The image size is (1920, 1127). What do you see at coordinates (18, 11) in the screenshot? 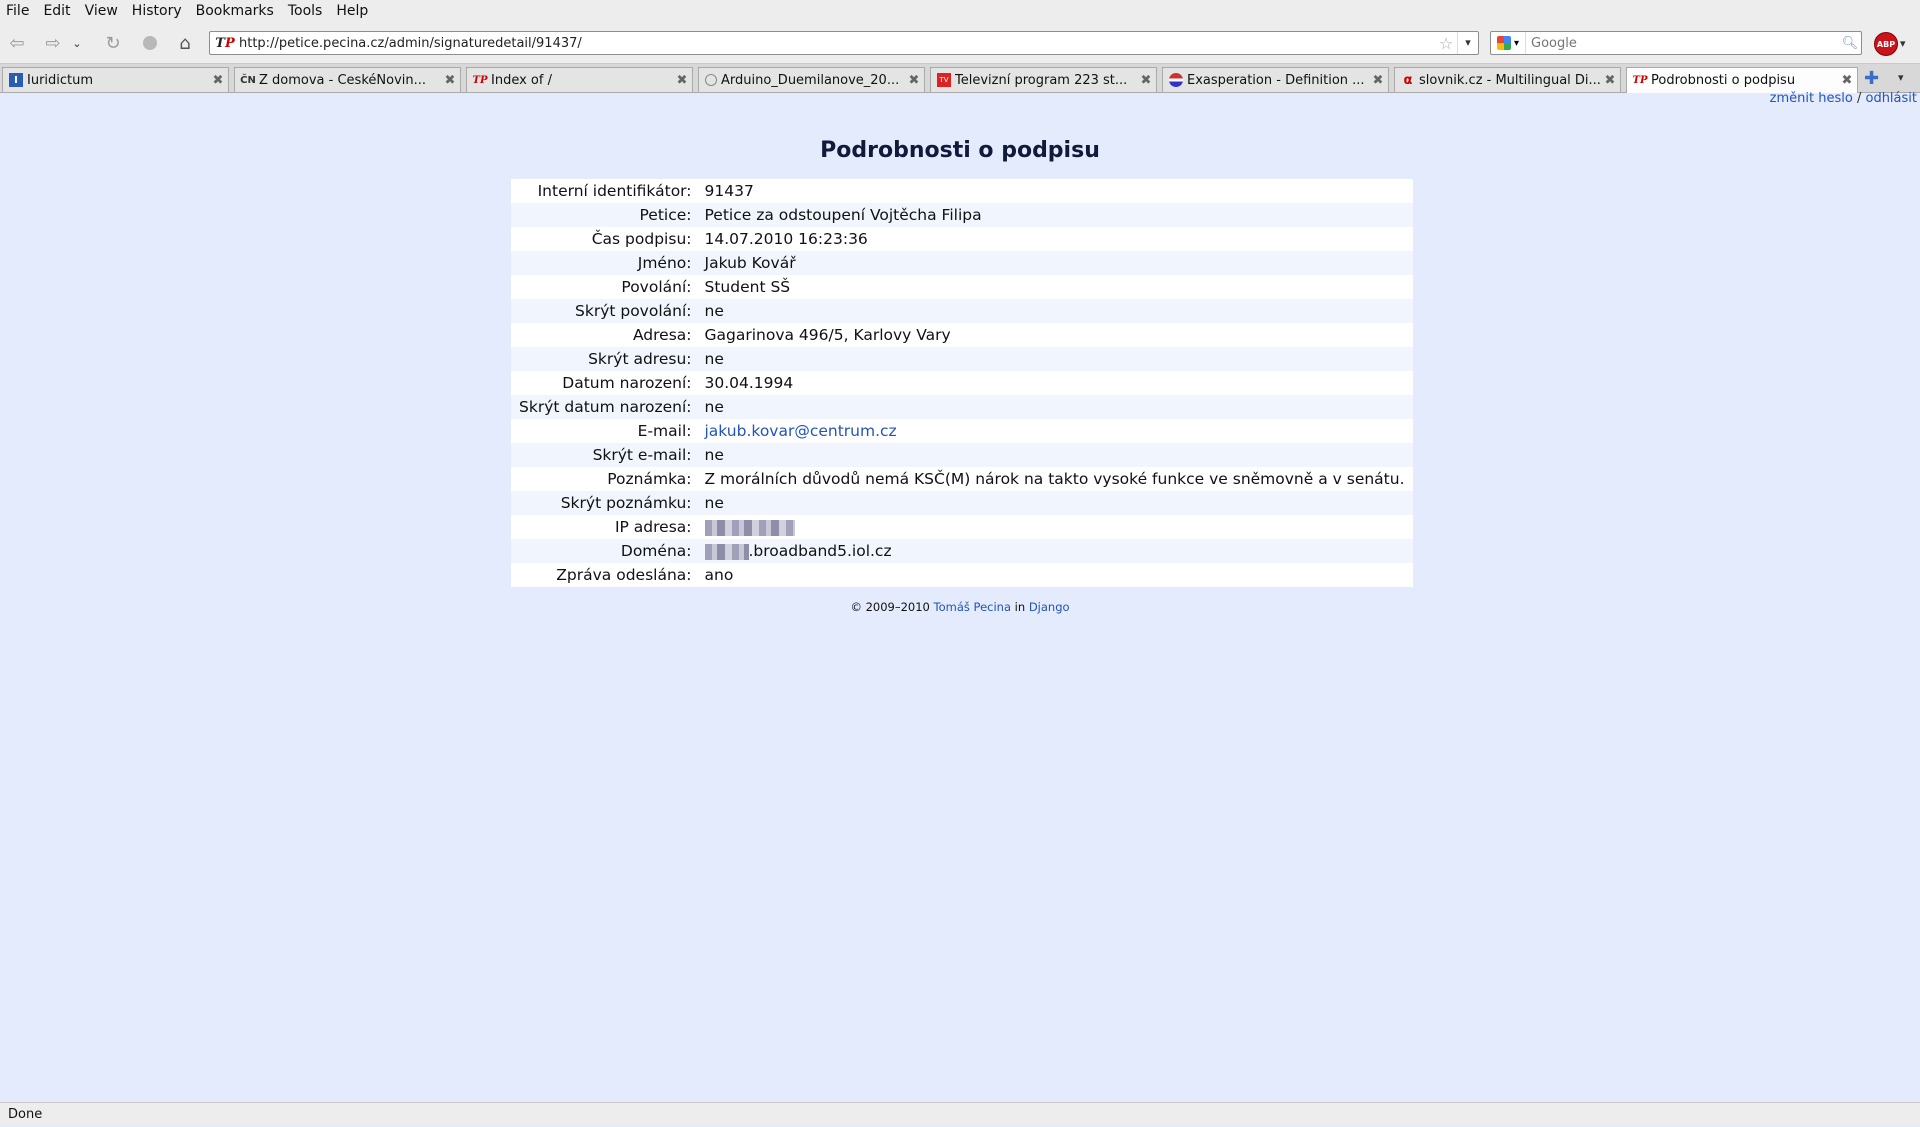
I see `menu-file: File` at bounding box center [18, 11].